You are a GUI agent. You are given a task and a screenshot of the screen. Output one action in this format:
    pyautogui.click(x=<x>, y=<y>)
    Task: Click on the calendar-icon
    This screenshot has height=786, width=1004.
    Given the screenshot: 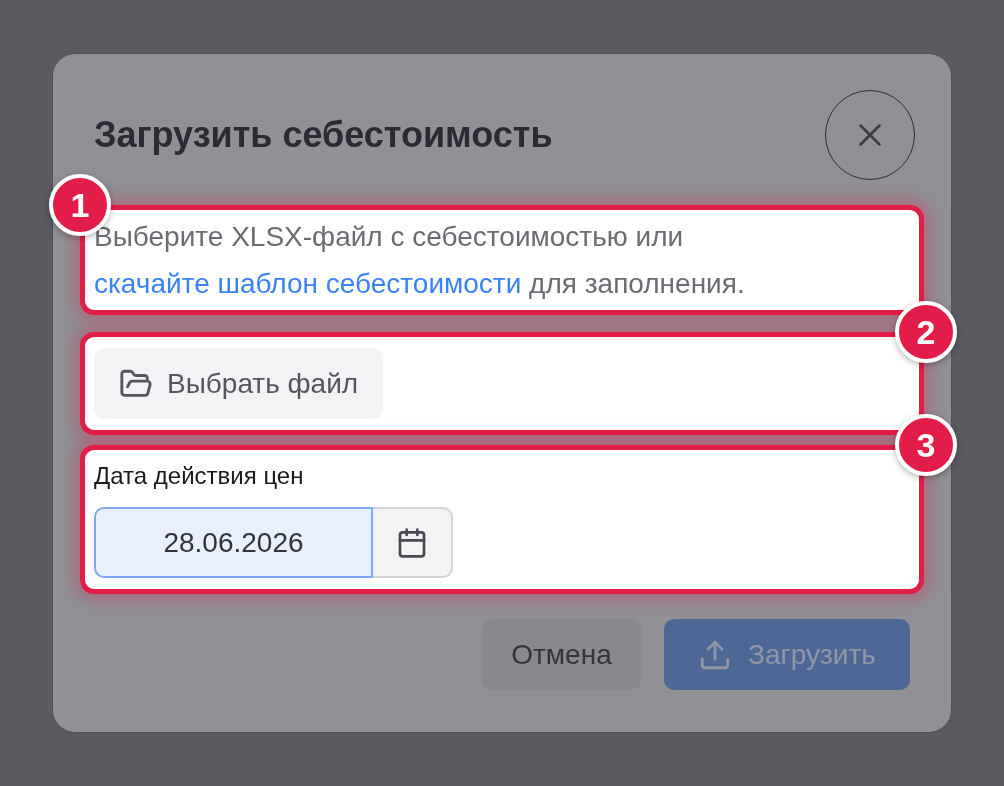 What is the action you would take?
    pyautogui.click(x=412, y=542)
    